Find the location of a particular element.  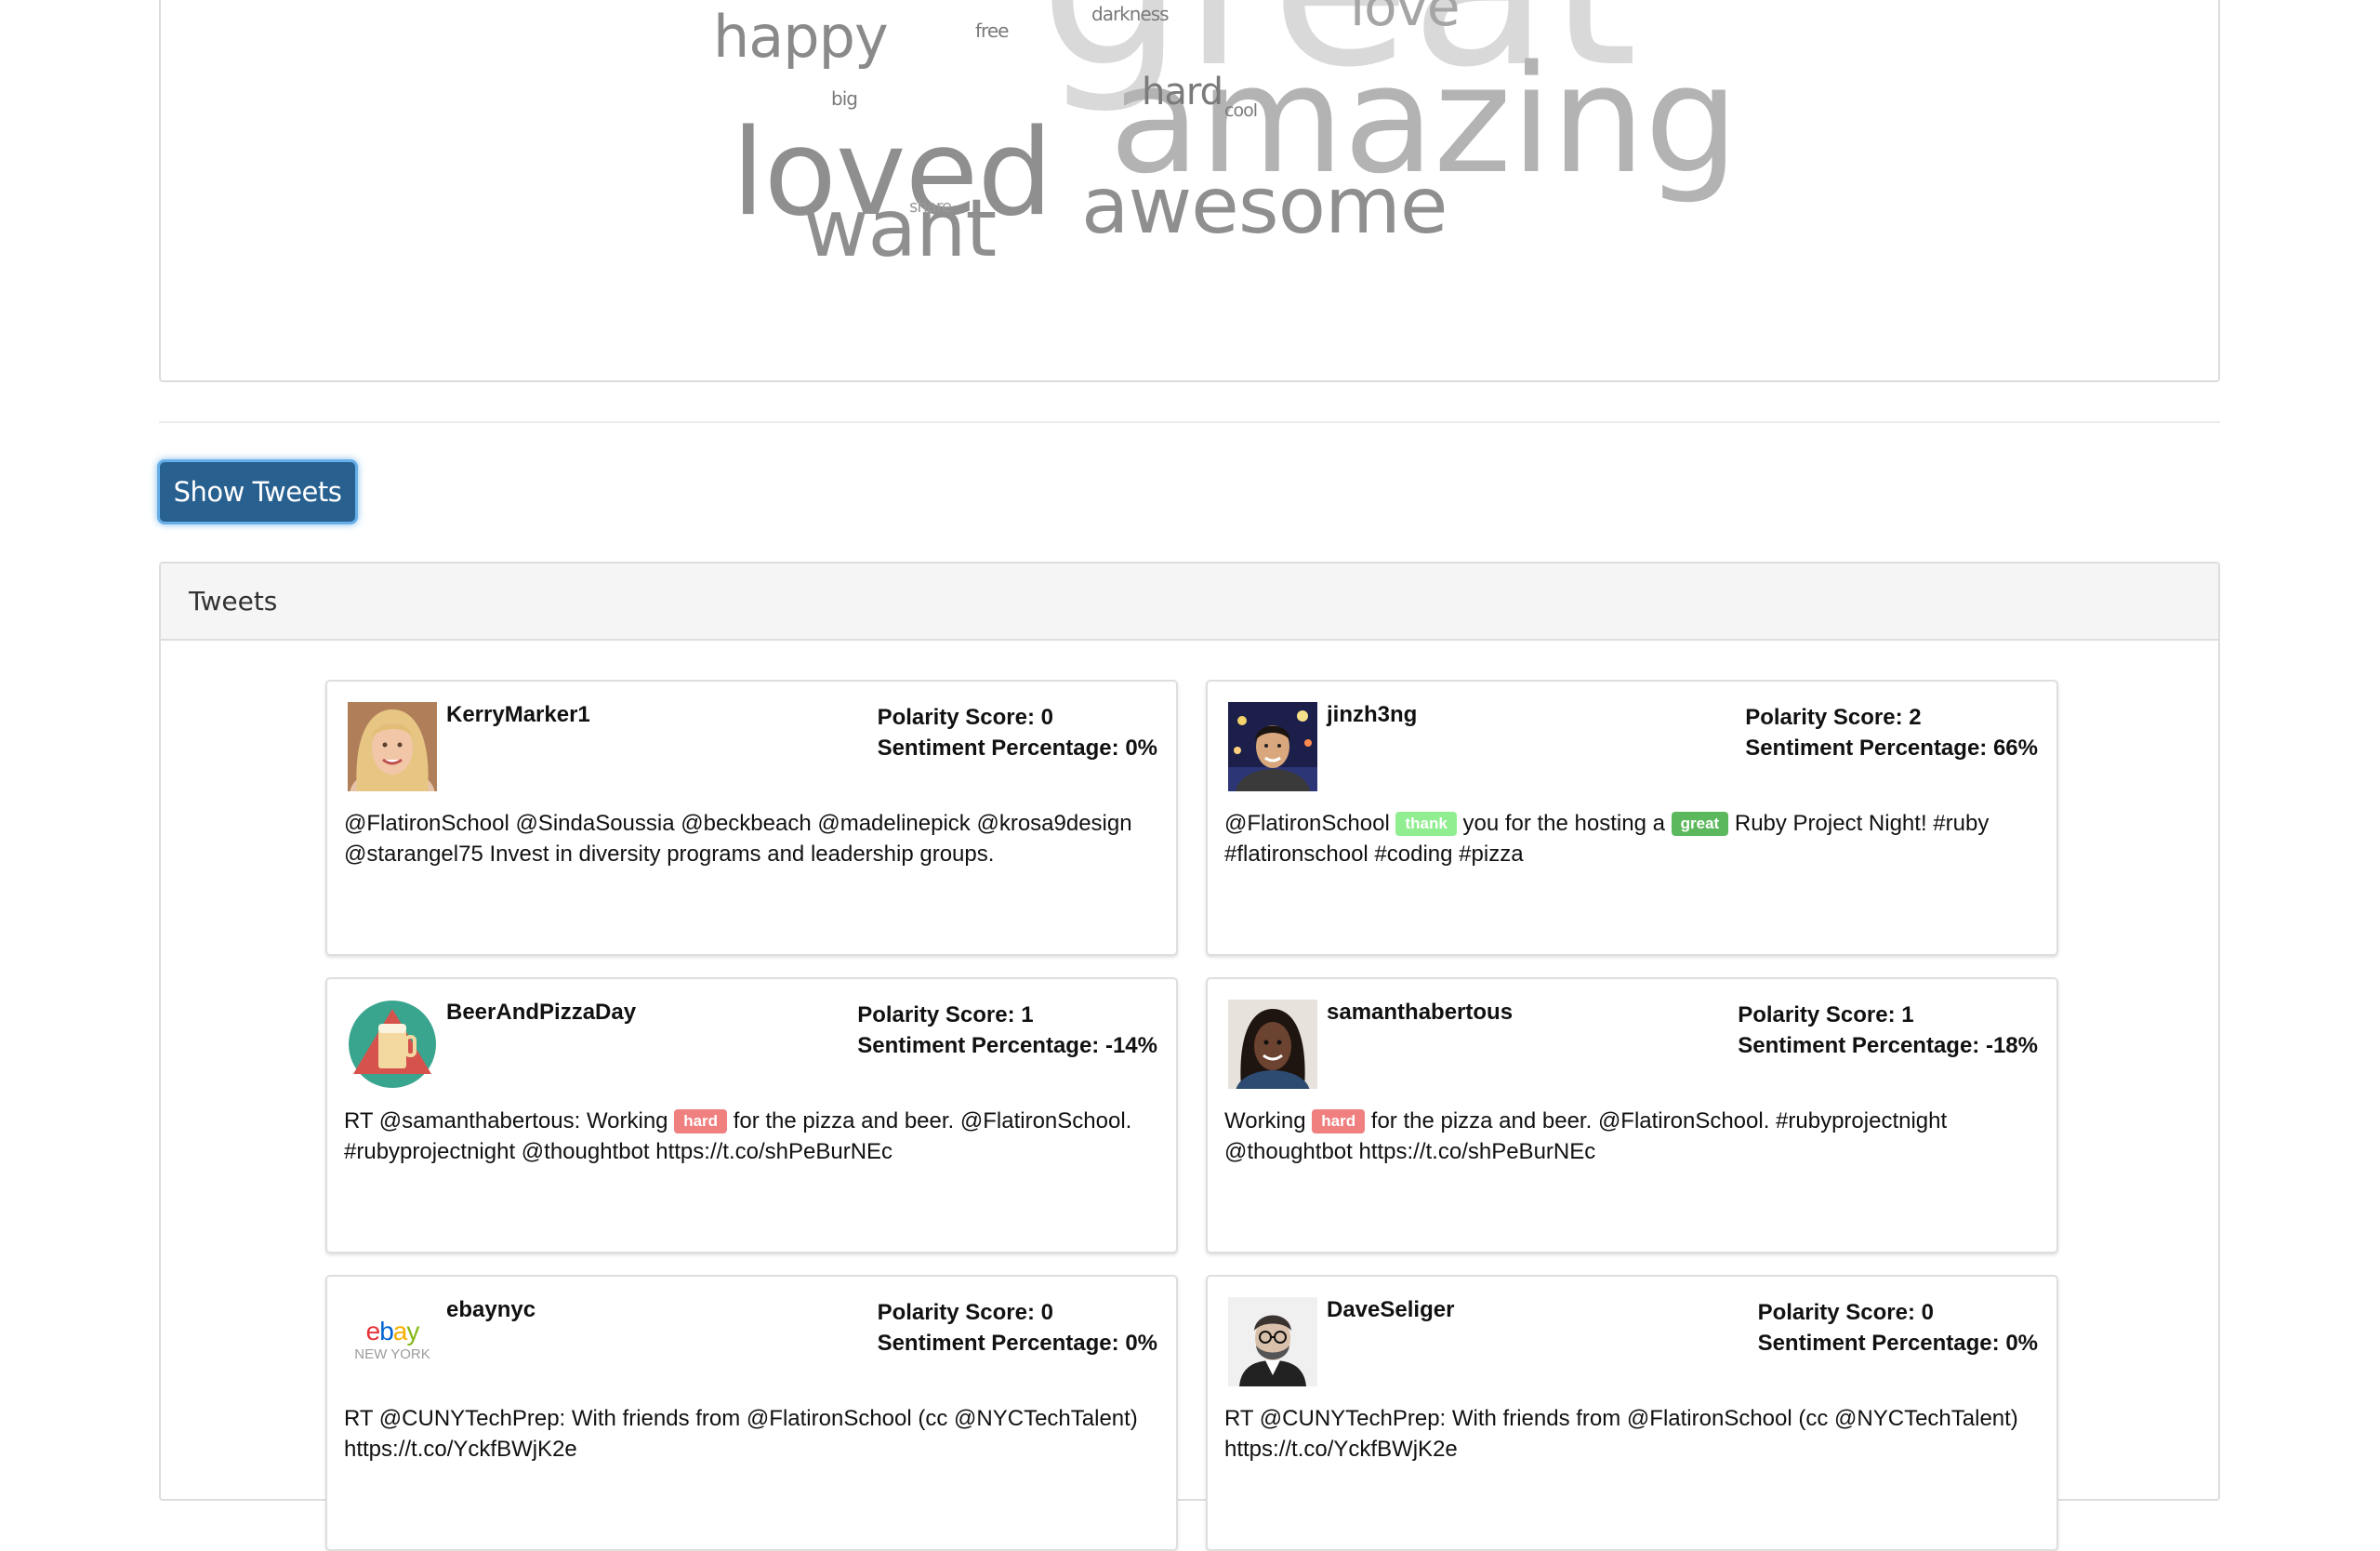

tweet-text-segment: @FlatironSchool is located at coordinates (1310, 823).